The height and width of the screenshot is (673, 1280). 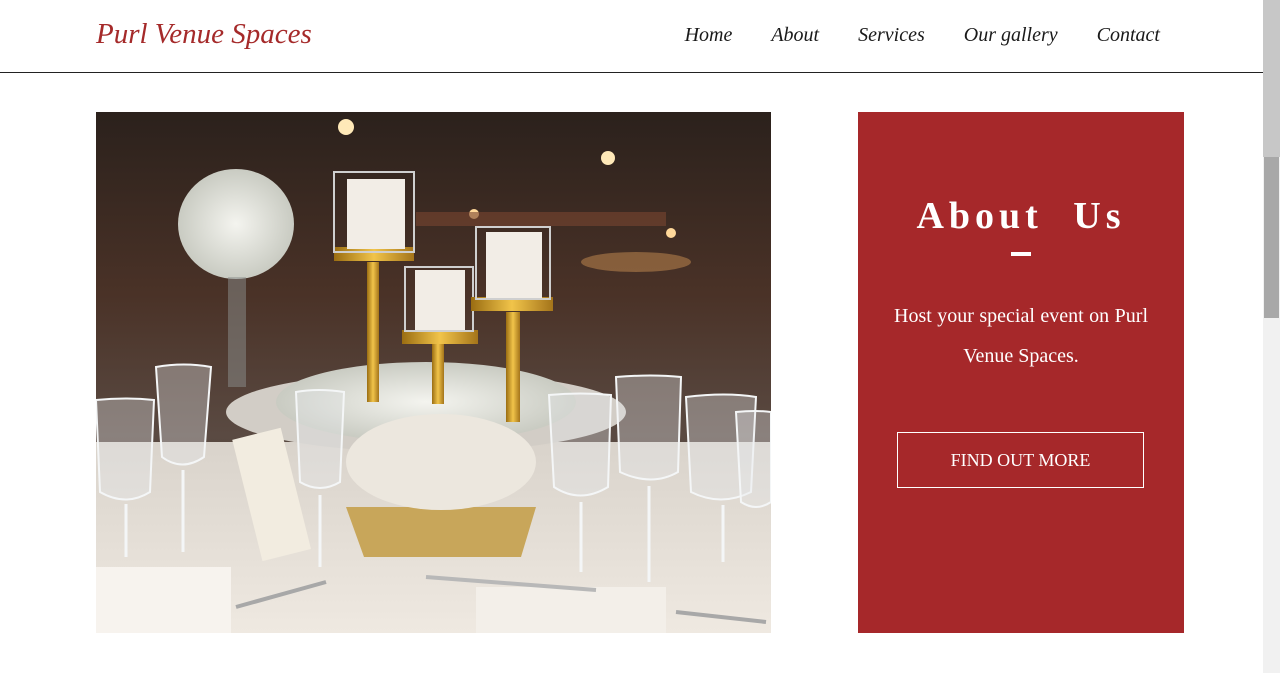 I want to click on main-nav: Home About Services Our gallery Contact, so click(x=903, y=35).